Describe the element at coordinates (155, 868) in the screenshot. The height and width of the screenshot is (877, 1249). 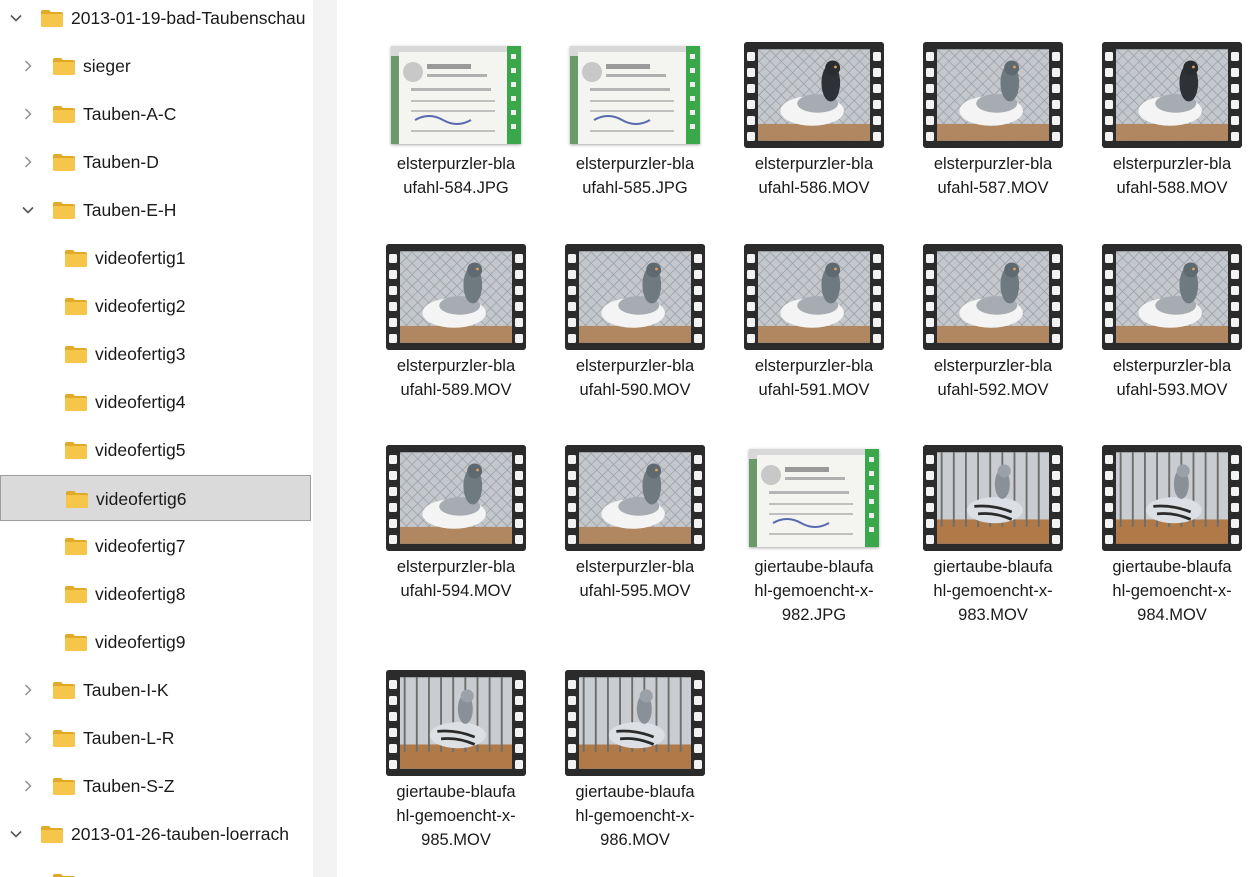
I see `nav-item-partial` at that location.